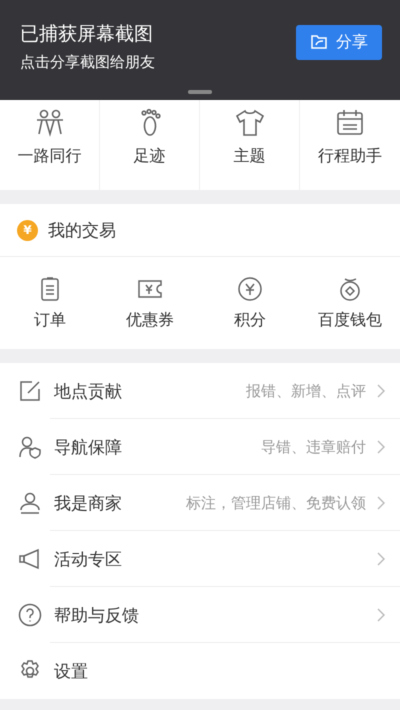 Image resolution: width=400 pixels, height=710 pixels. I want to click on menu-item: 我是商家 标注，管理店铺、免费认领, so click(200, 503).